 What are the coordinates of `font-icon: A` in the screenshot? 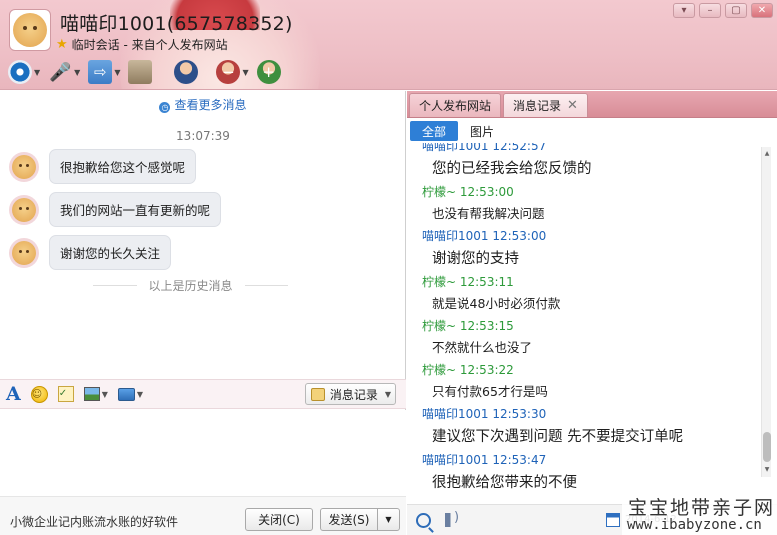 It's located at (13, 394).